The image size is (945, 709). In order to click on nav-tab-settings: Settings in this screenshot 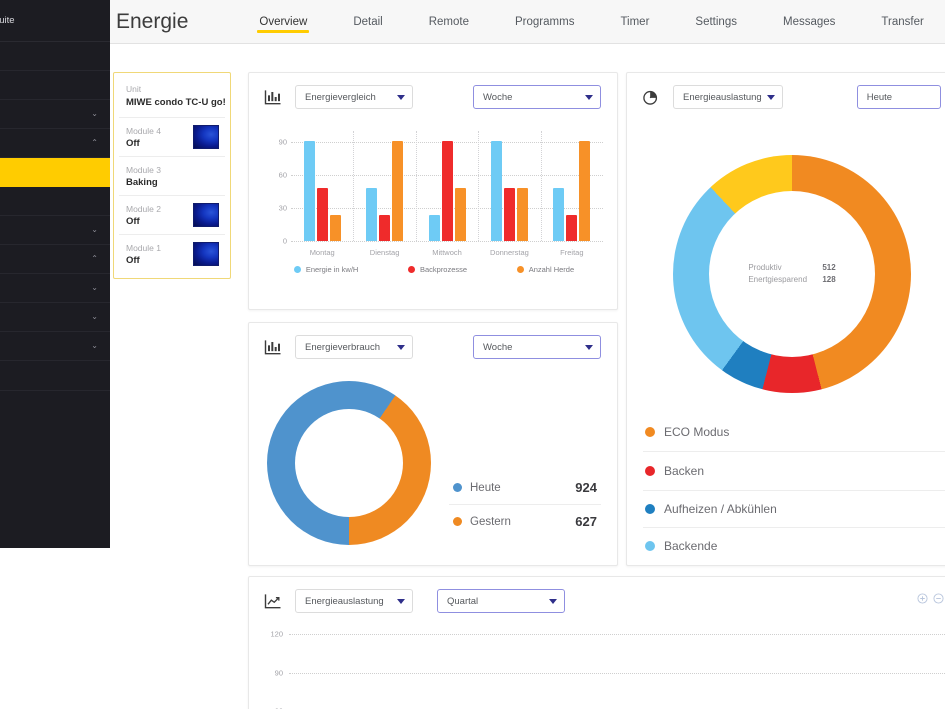, I will do `click(716, 22)`.